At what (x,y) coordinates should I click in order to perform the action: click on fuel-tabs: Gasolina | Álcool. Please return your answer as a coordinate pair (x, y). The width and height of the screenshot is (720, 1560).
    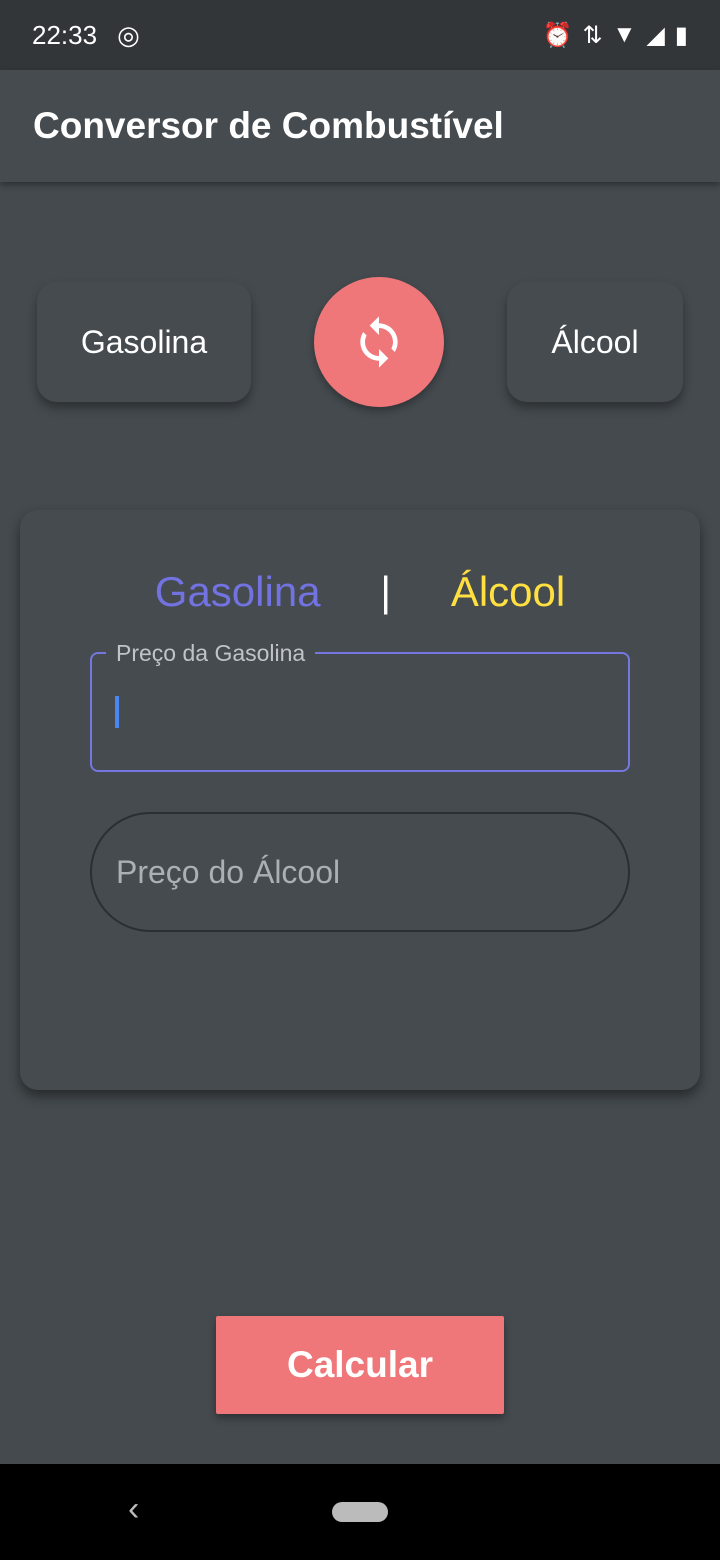
    Looking at the image, I should click on (360, 592).